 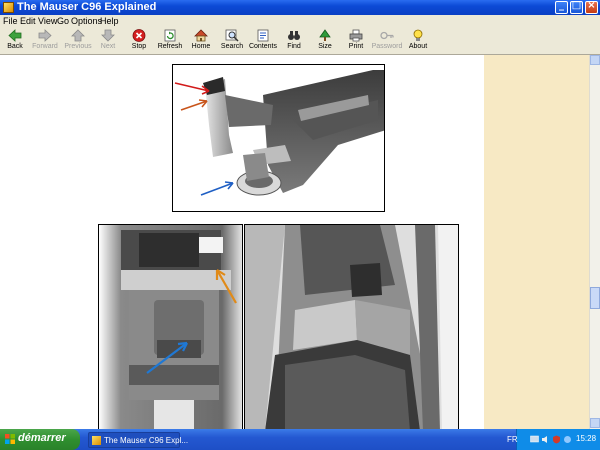 I want to click on stop-label: Stop, so click(x=139, y=46).